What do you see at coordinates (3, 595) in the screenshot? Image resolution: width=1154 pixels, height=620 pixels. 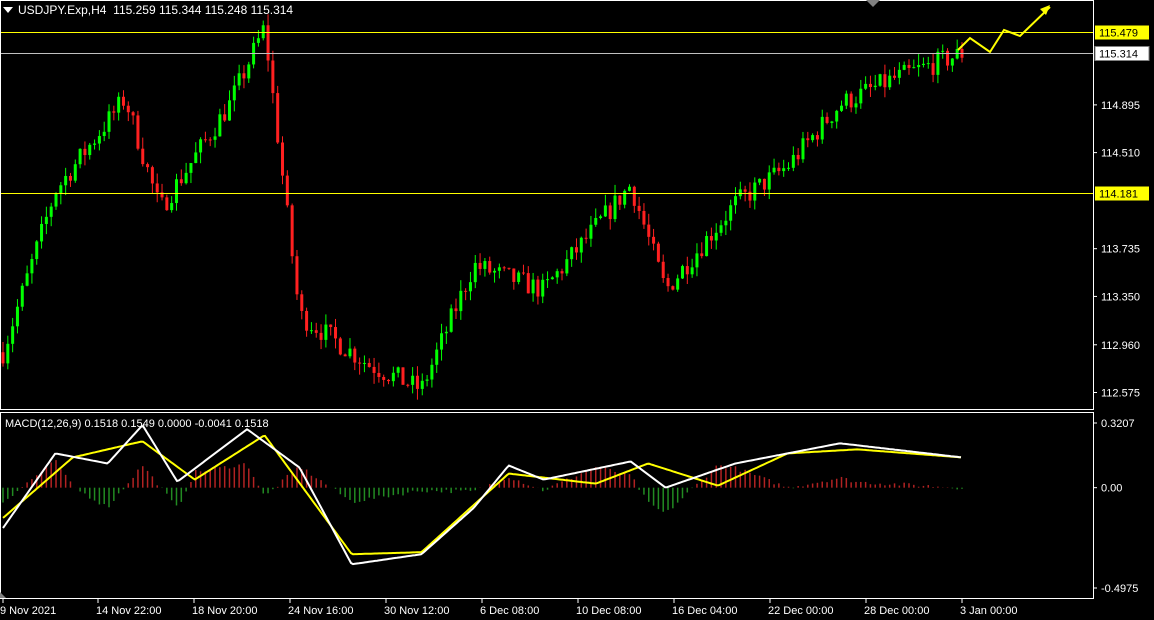 I see `corner-marker-icon` at bounding box center [3, 595].